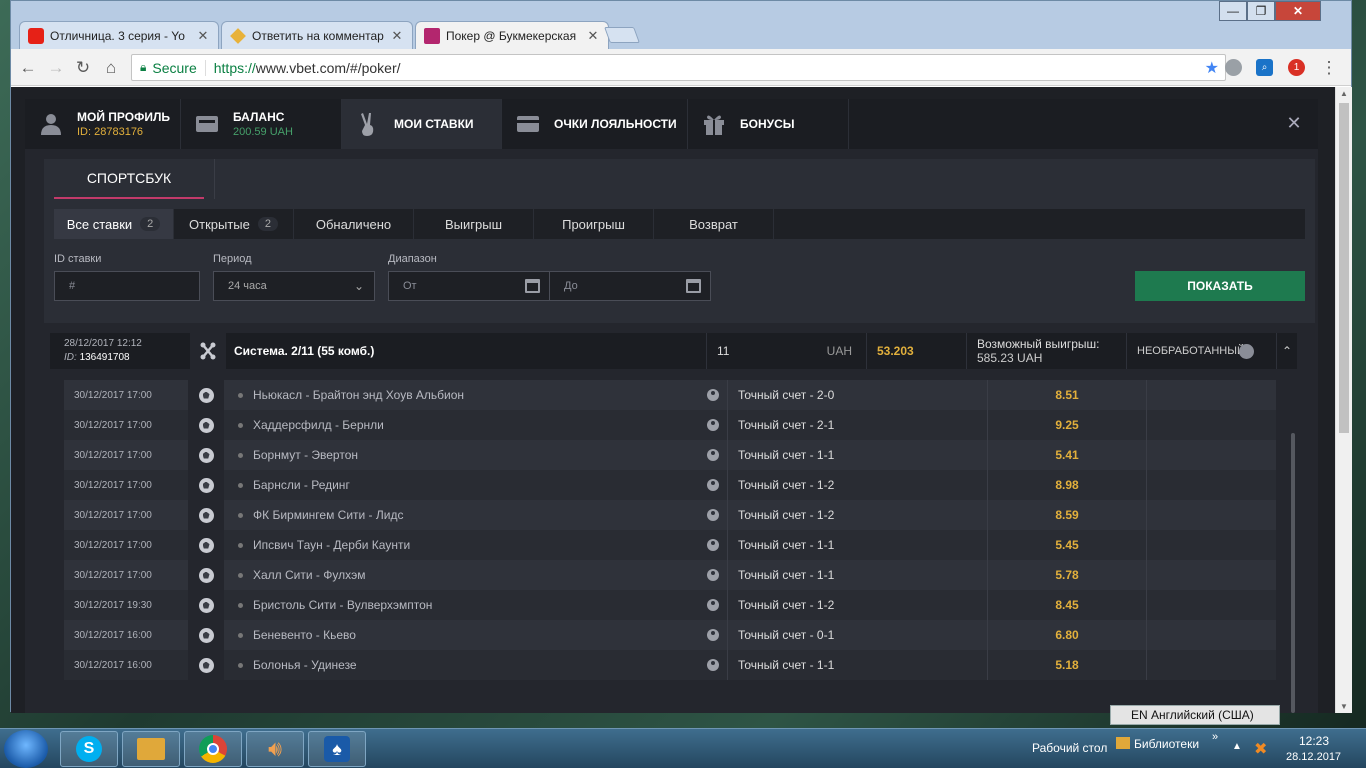 The image size is (1366, 768). Describe the element at coordinates (1166, 744) in the screenshot. I see `libraries-toolbar-label: Библиотеки` at that location.